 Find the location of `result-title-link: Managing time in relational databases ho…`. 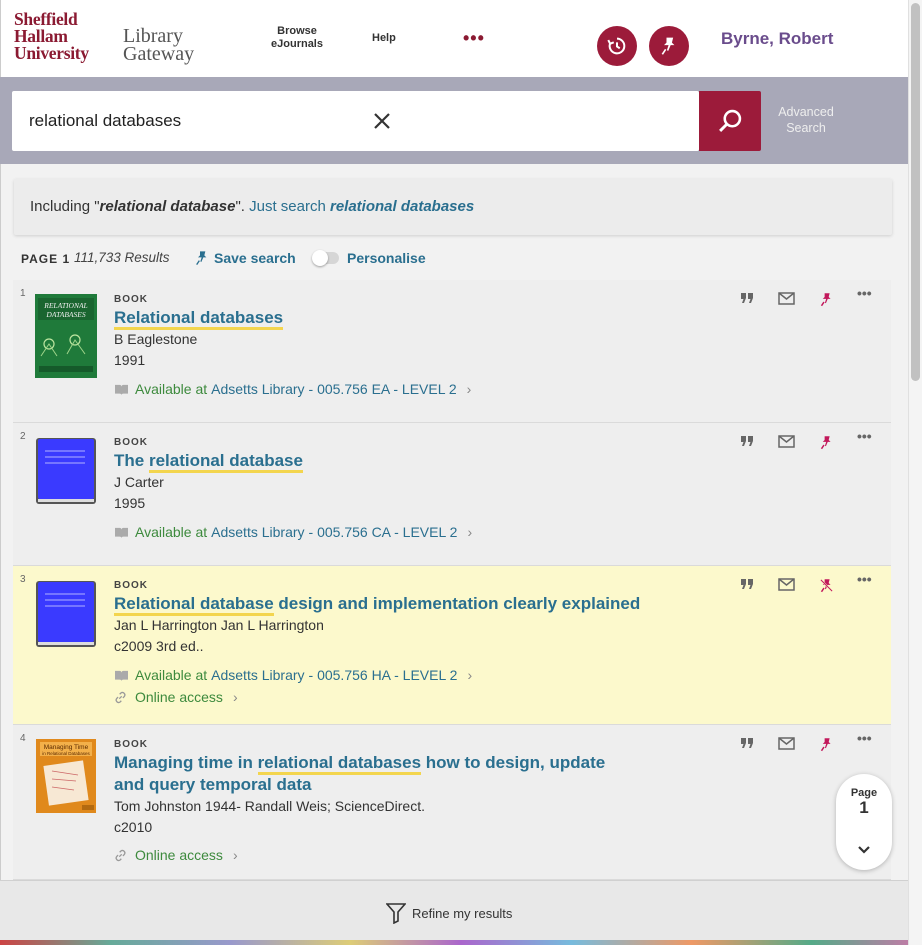

result-title-link: Managing time in relational databases ho… is located at coordinates (369, 774).